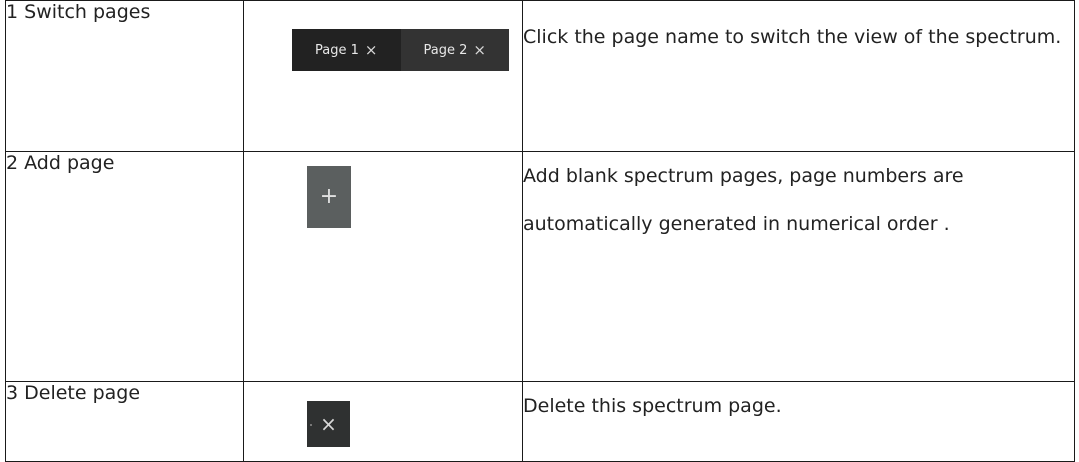 The image size is (1079, 462). I want to click on tab-page-2: Page 2 ×, so click(454, 50).